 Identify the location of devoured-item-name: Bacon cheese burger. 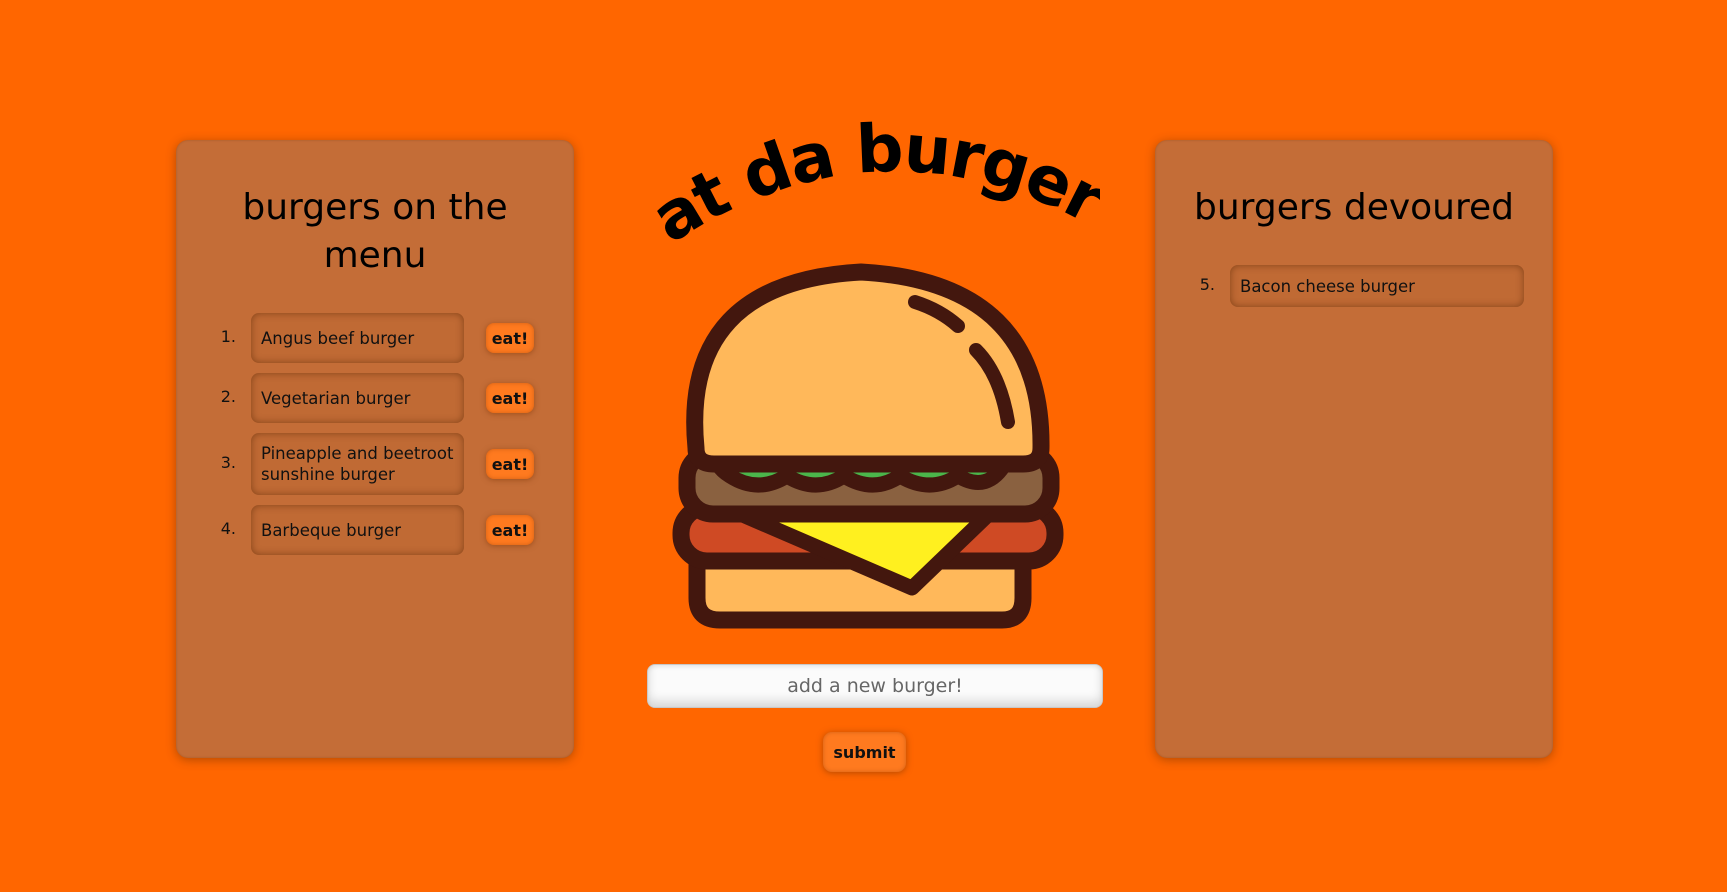
(1377, 286).